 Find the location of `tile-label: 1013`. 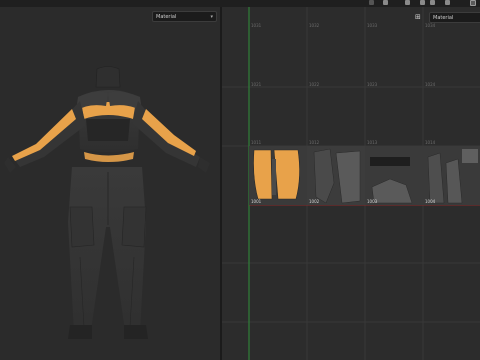

tile-label: 1013 is located at coordinates (372, 142).